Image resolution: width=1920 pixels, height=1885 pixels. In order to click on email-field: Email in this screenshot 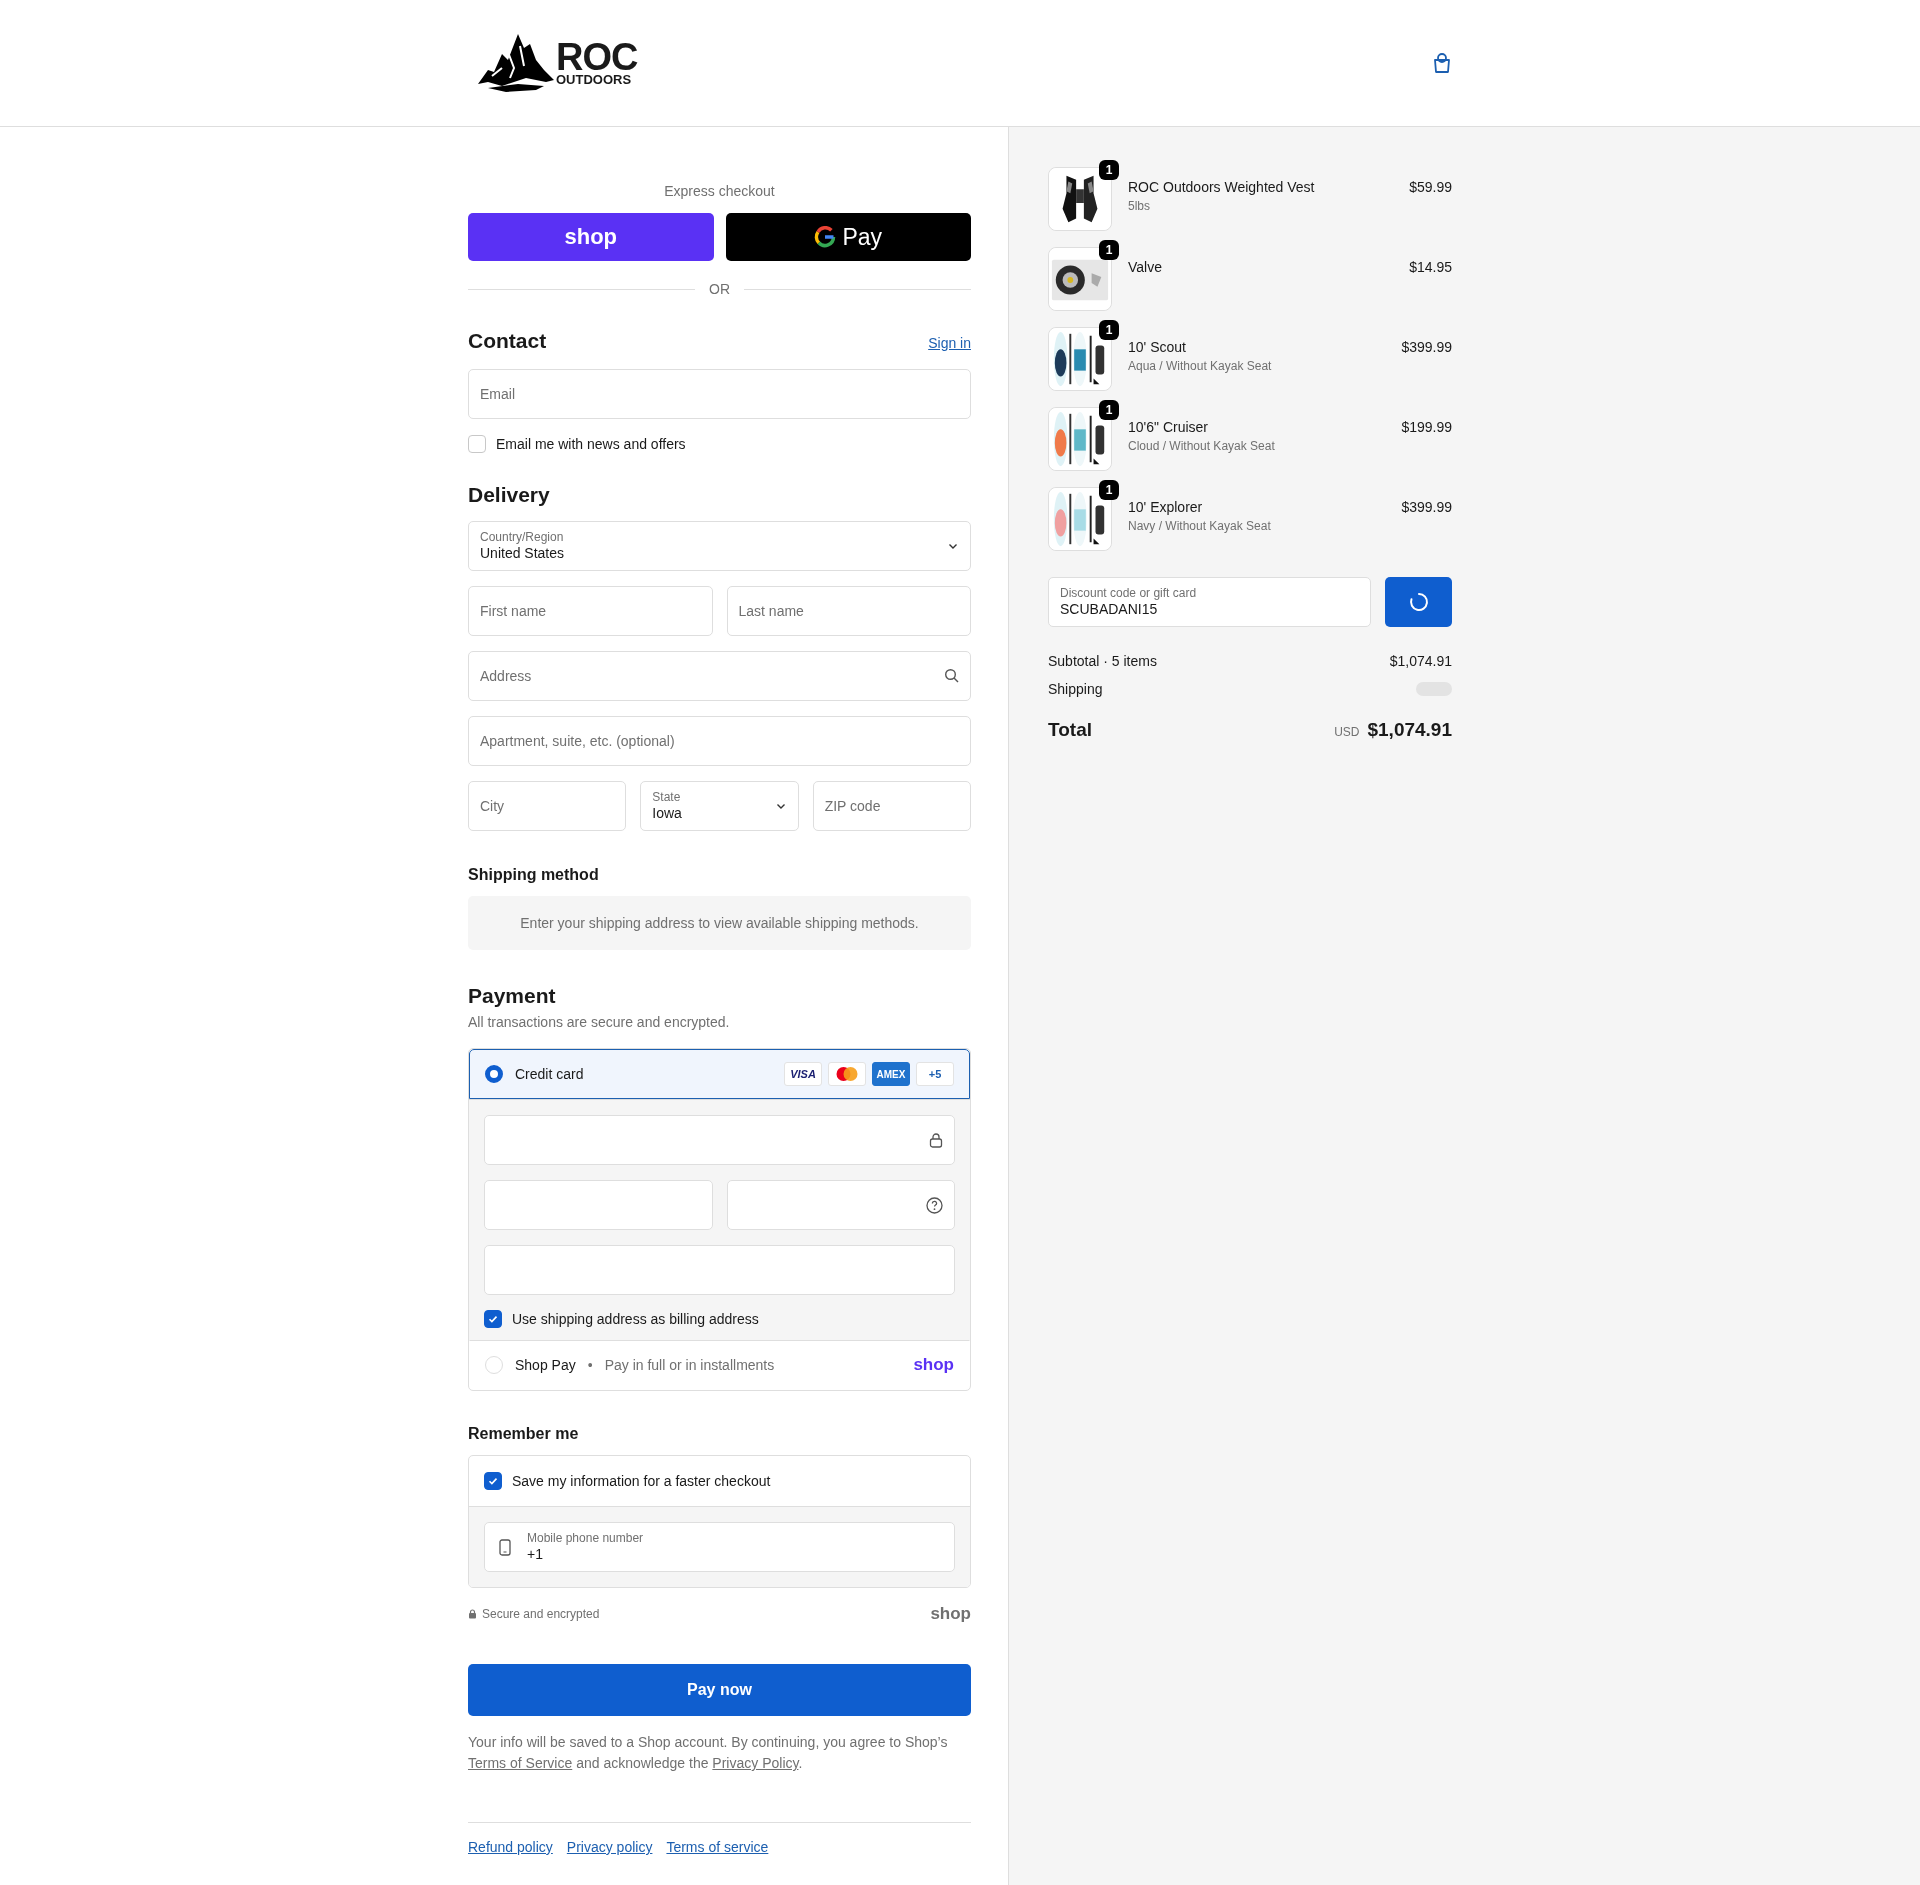, I will do `click(719, 394)`.